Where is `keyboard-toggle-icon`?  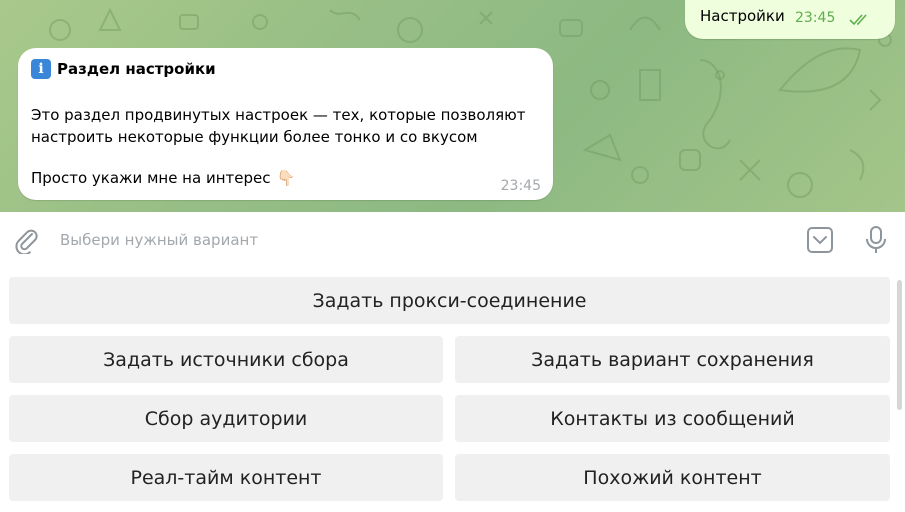 keyboard-toggle-icon is located at coordinates (820, 240).